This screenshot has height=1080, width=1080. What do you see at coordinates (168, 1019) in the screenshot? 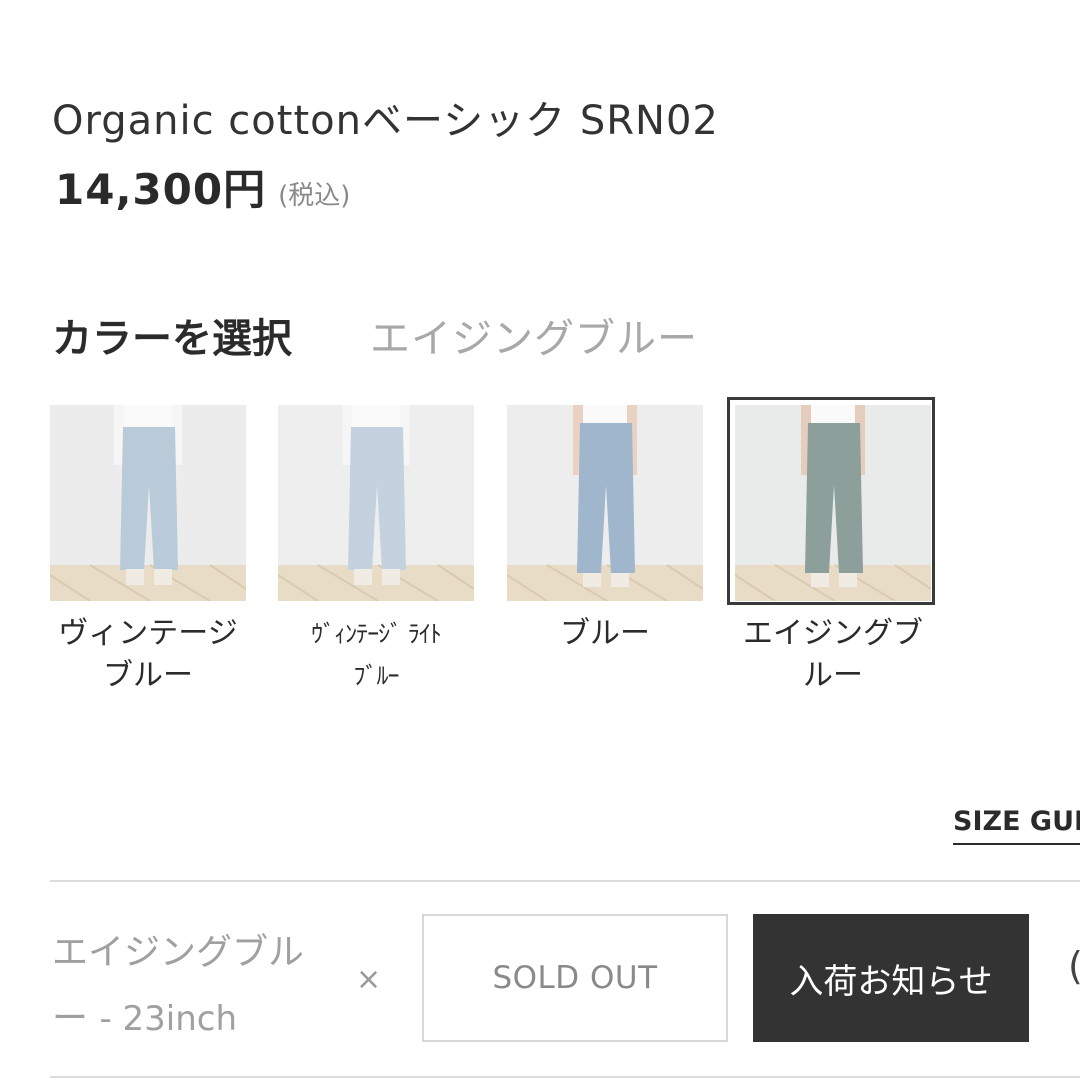
I see `variant-size: - 23inch` at bounding box center [168, 1019].